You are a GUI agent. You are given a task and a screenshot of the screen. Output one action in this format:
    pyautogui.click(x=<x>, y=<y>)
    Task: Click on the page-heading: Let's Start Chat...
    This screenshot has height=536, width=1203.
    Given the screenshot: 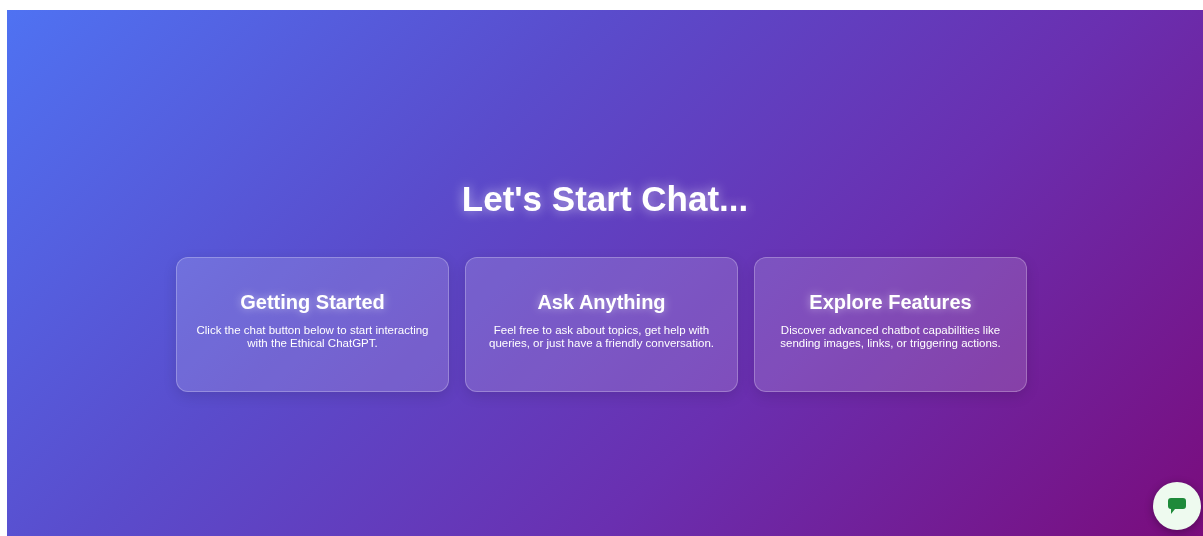 What is the action you would take?
    pyautogui.click(x=605, y=199)
    